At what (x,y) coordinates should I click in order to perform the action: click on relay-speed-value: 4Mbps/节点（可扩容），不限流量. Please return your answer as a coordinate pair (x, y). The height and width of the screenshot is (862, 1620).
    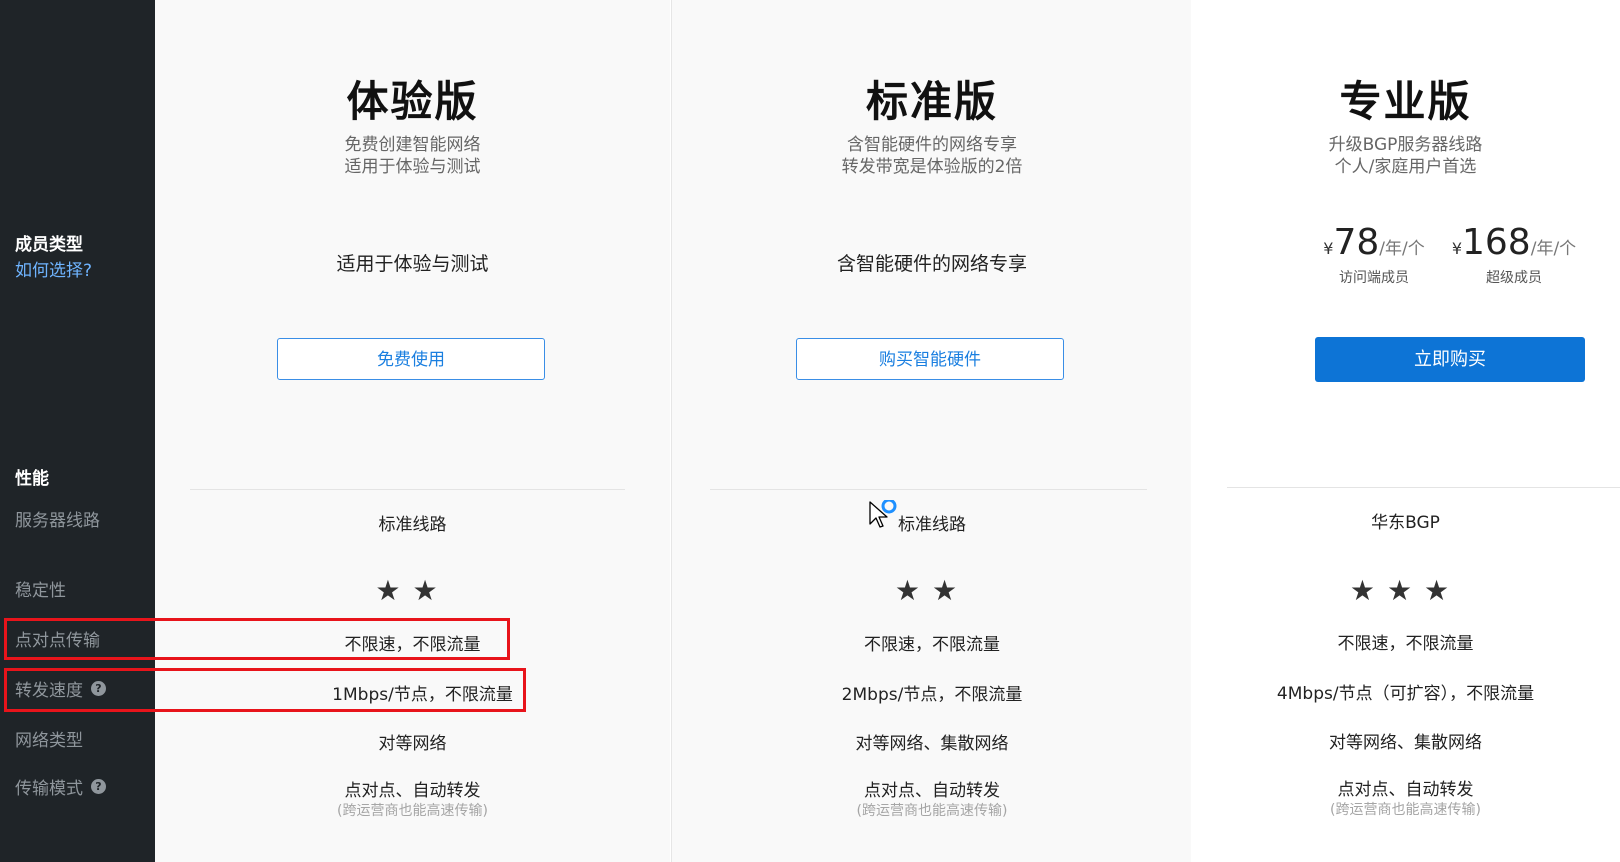
    Looking at the image, I should click on (1405, 694).